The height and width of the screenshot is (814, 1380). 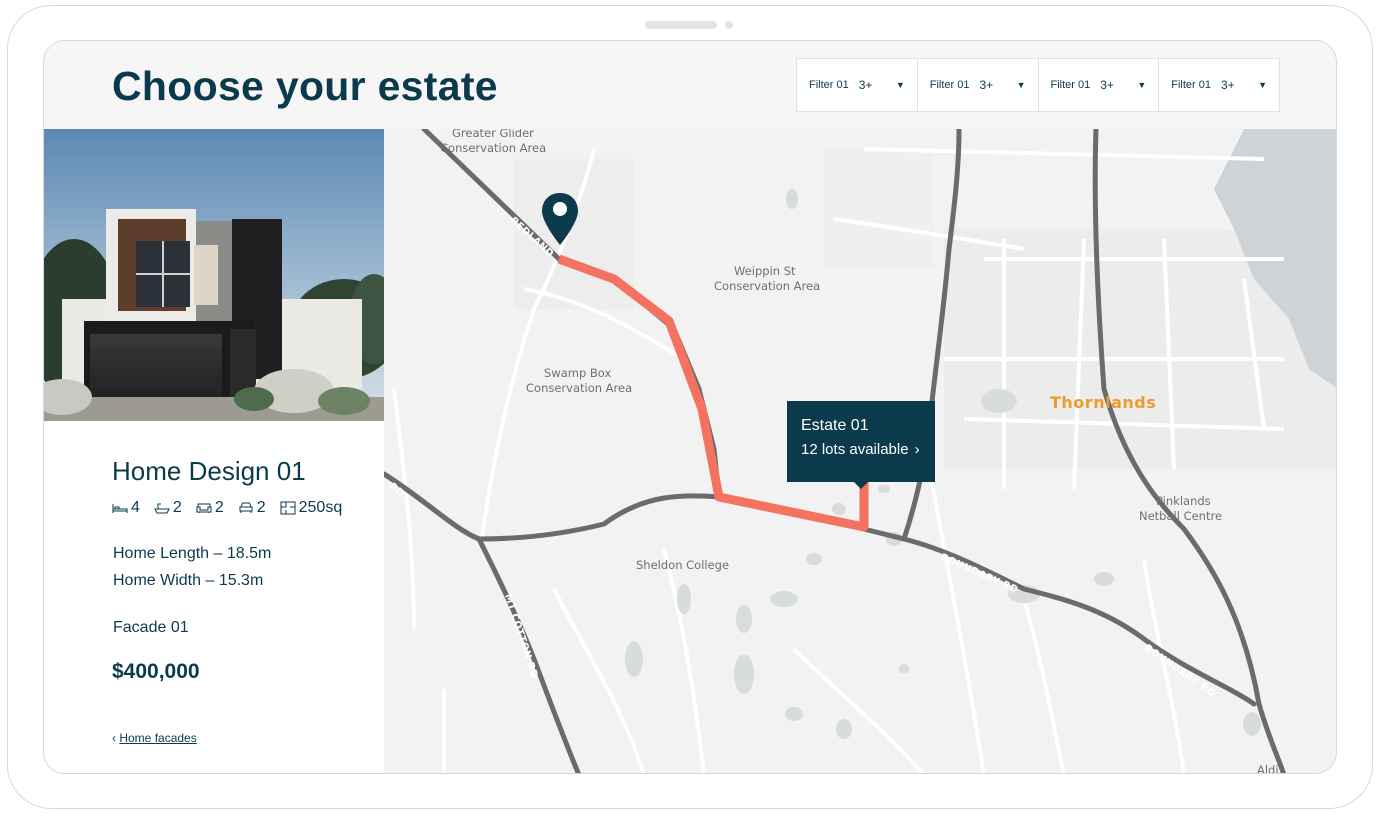 What do you see at coordinates (765, 271) in the screenshot?
I see `place-label: Weippin St` at bounding box center [765, 271].